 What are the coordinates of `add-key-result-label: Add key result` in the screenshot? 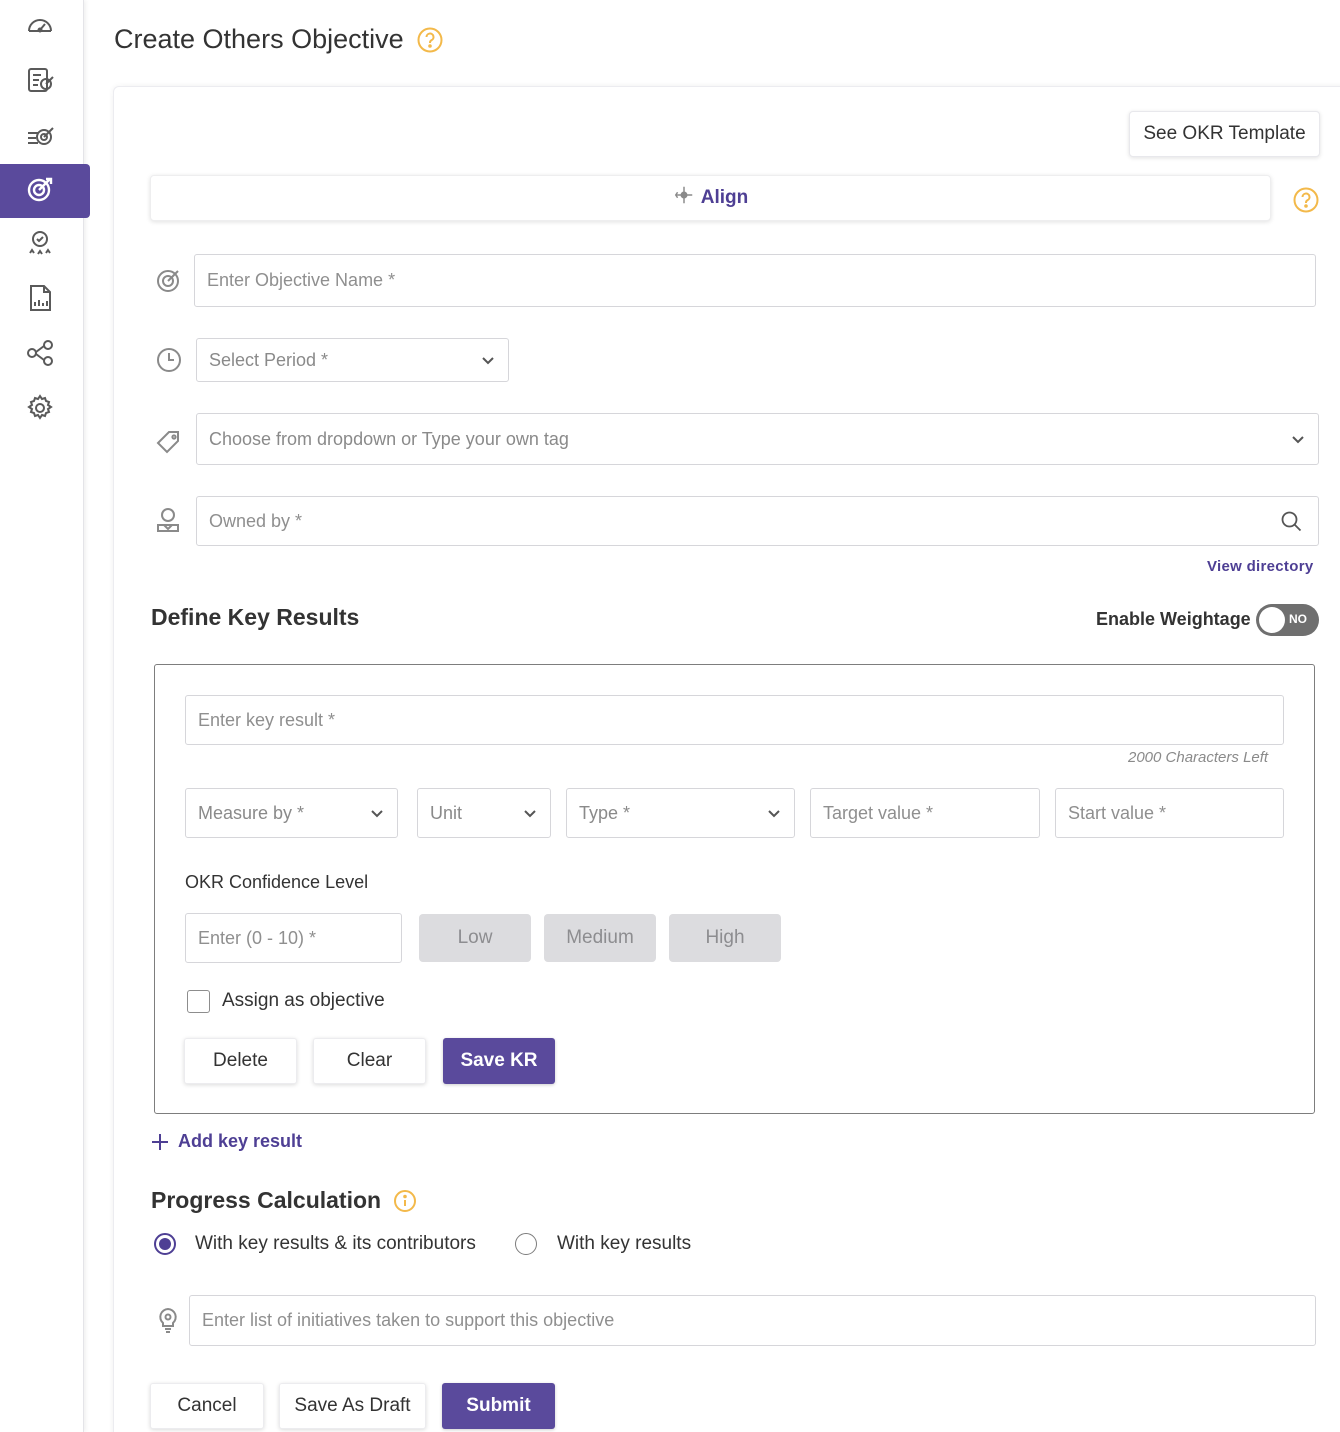 It's located at (240, 1141).